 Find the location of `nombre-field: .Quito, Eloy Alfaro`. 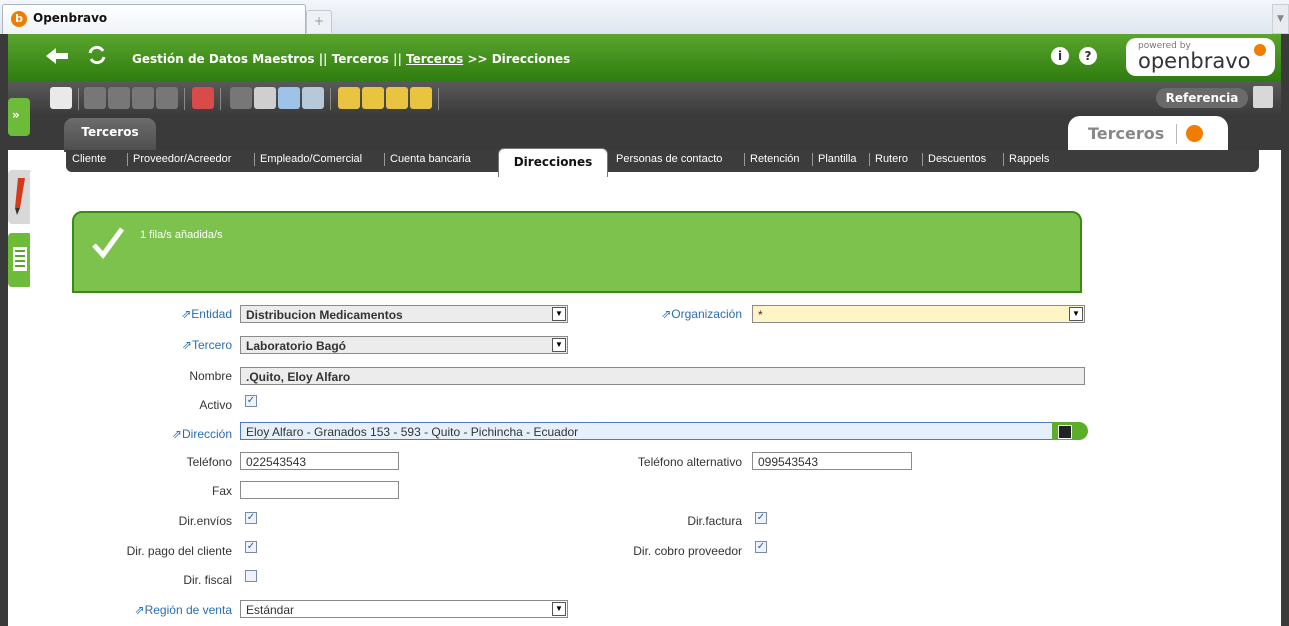

nombre-field: .Quito, Eloy Alfaro is located at coordinates (662, 376).